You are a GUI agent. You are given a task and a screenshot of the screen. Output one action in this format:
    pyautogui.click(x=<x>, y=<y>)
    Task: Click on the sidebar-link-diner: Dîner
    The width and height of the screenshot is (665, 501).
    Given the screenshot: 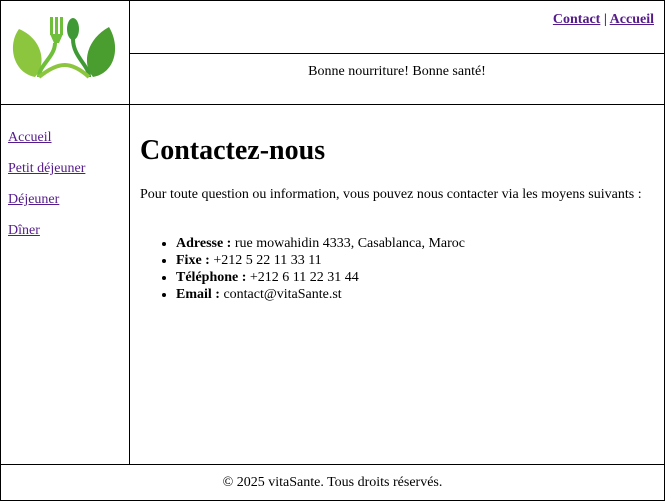 What is the action you would take?
    pyautogui.click(x=24, y=230)
    